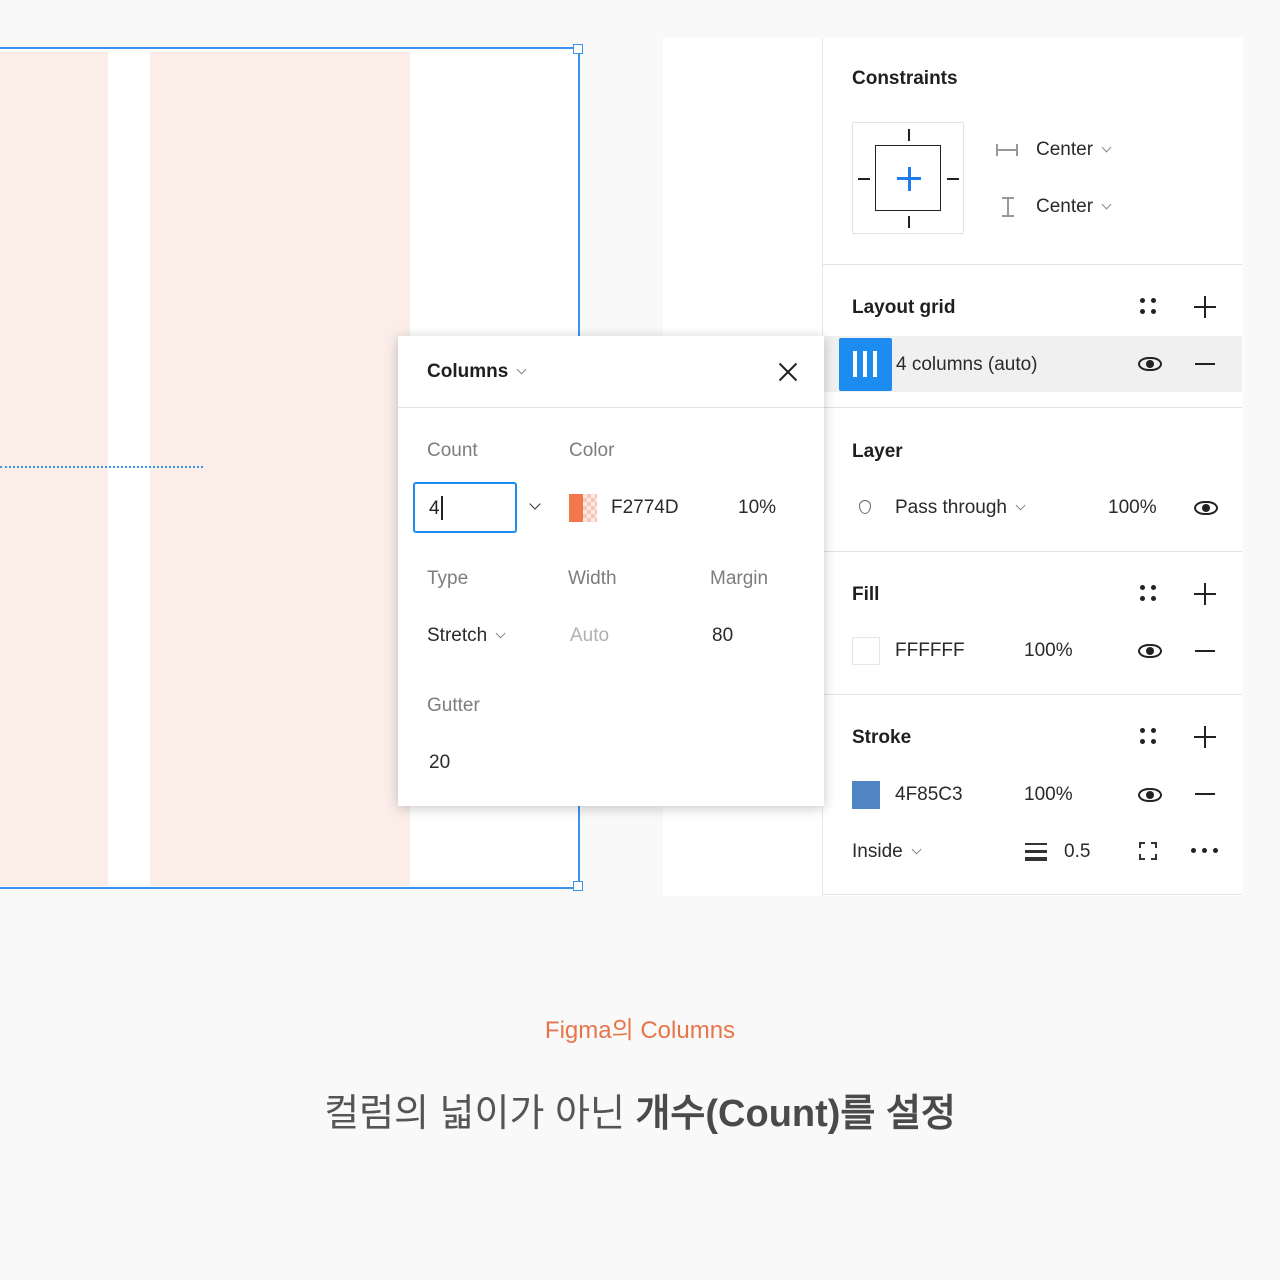  I want to click on layout-grid-title: Layout grid, so click(904, 307).